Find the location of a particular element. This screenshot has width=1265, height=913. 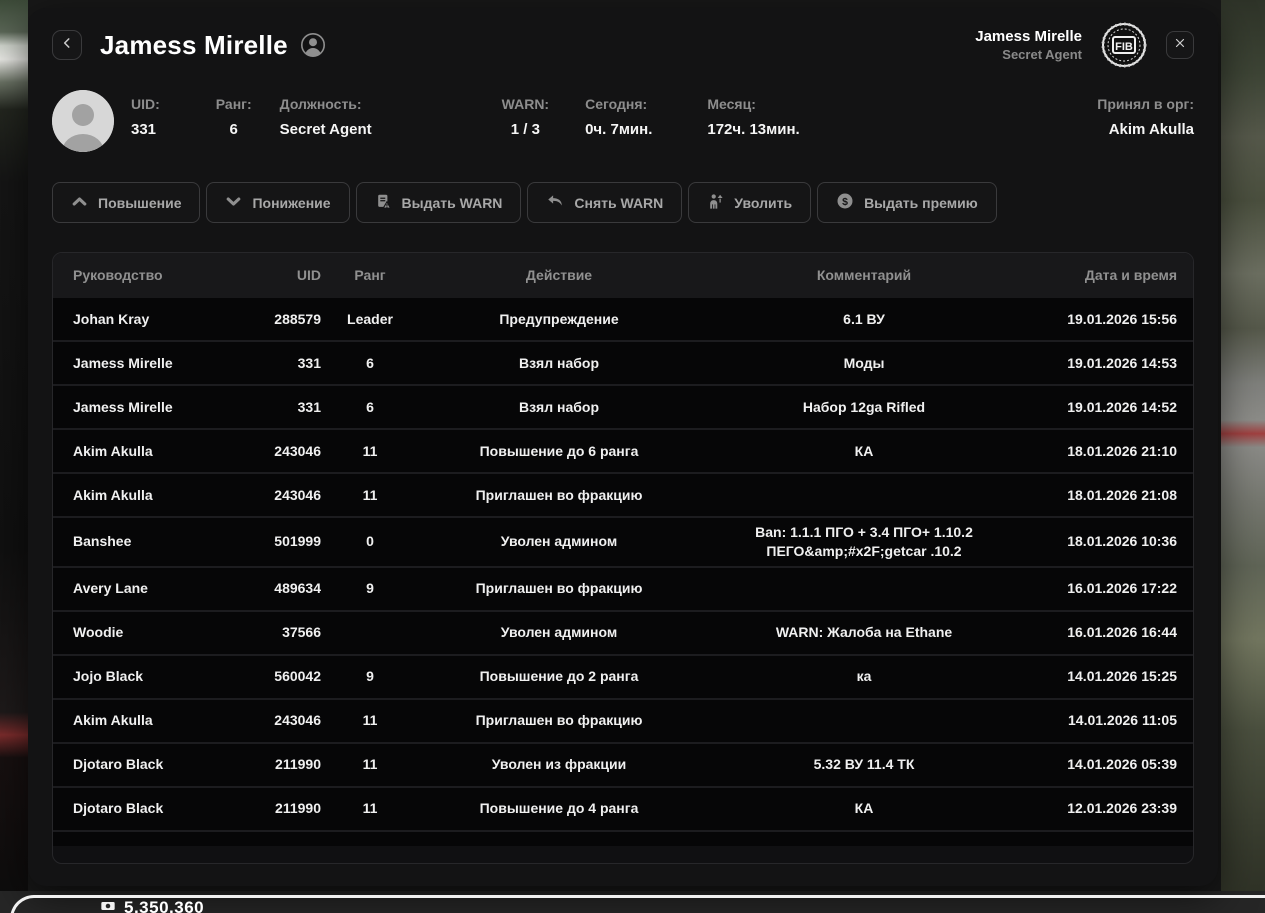

action-button-уволить: Уволить is located at coordinates (750, 202).